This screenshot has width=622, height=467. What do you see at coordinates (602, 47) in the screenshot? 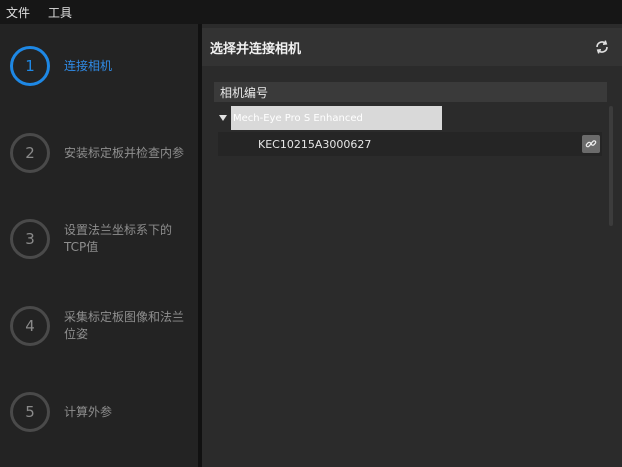
I see `refresh-icon` at bounding box center [602, 47].